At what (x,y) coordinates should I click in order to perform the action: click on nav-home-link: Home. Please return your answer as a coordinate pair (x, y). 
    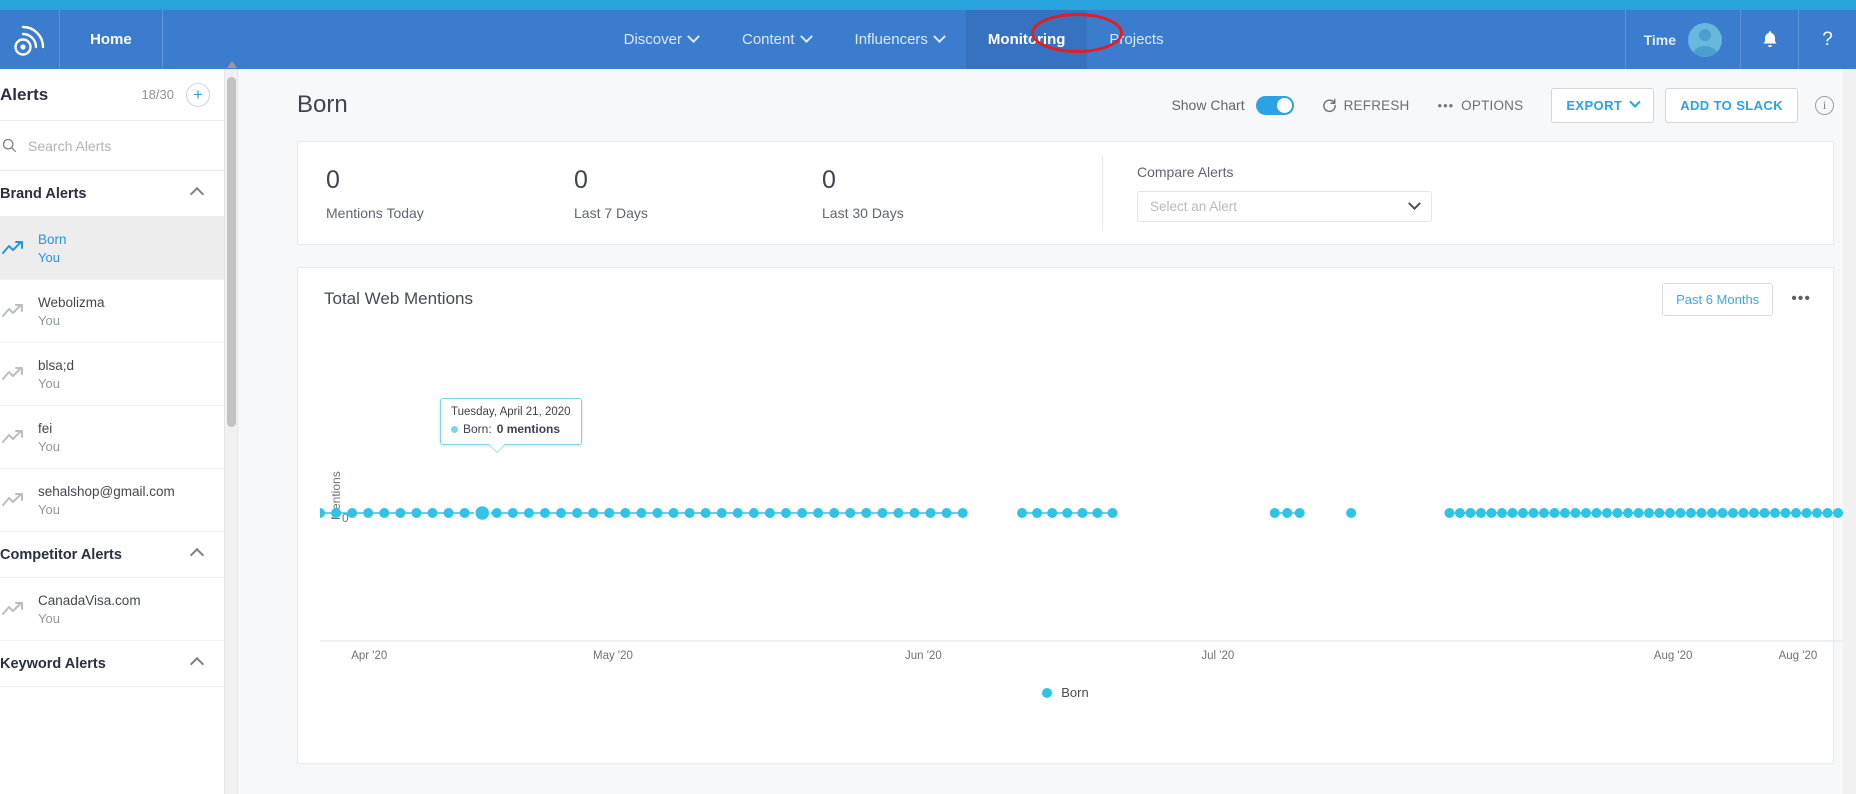
    Looking at the image, I should click on (111, 39).